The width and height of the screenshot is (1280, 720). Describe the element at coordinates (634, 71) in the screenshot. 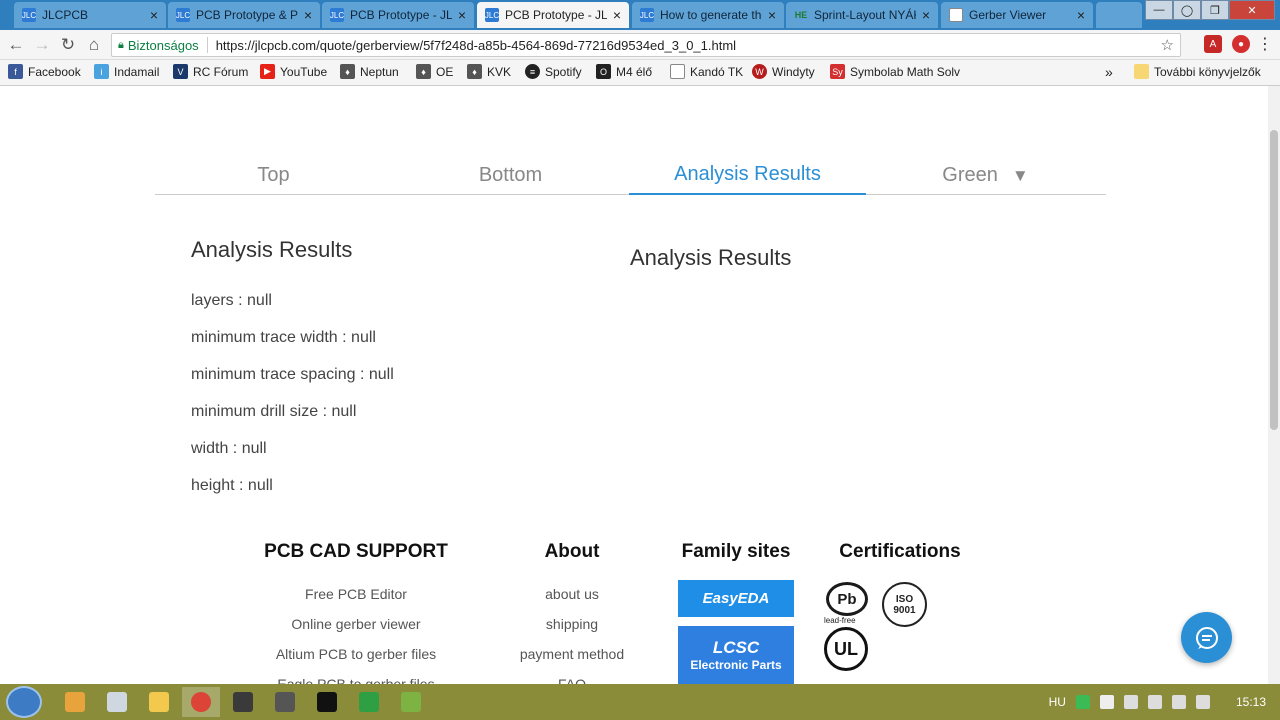

I see `bookmark-label: M4 élő` at that location.